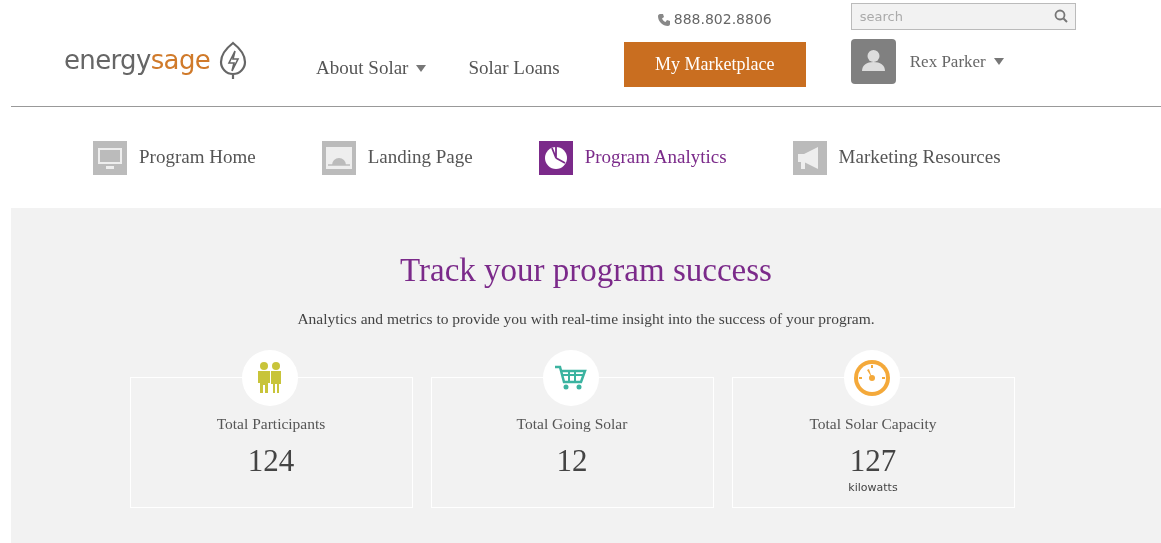  What do you see at coordinates (233, 60) in the screenshot?
I see `leaf-bolt-icon` at bounding box center [233, 60].